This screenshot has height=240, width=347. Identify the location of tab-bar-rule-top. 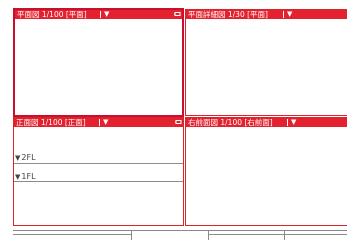
(180, 230).